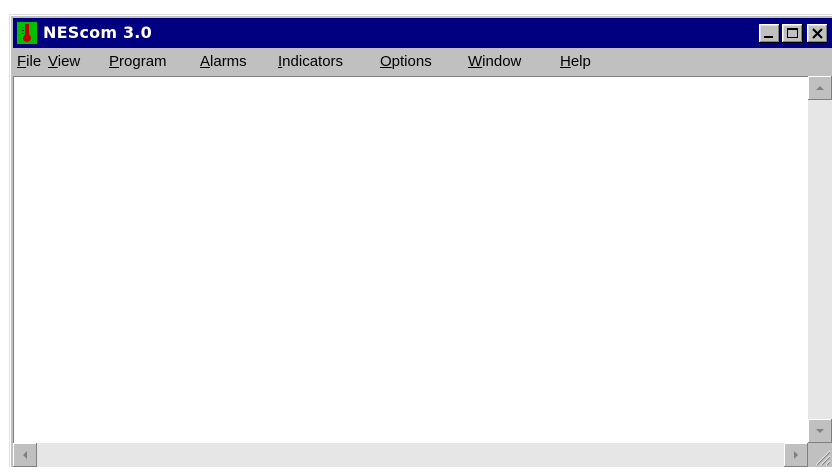 The image size is (832, 472). Describe the element at coordinates (820, 259) in the screenshot. I see `vertical-scrollbar` at that location.